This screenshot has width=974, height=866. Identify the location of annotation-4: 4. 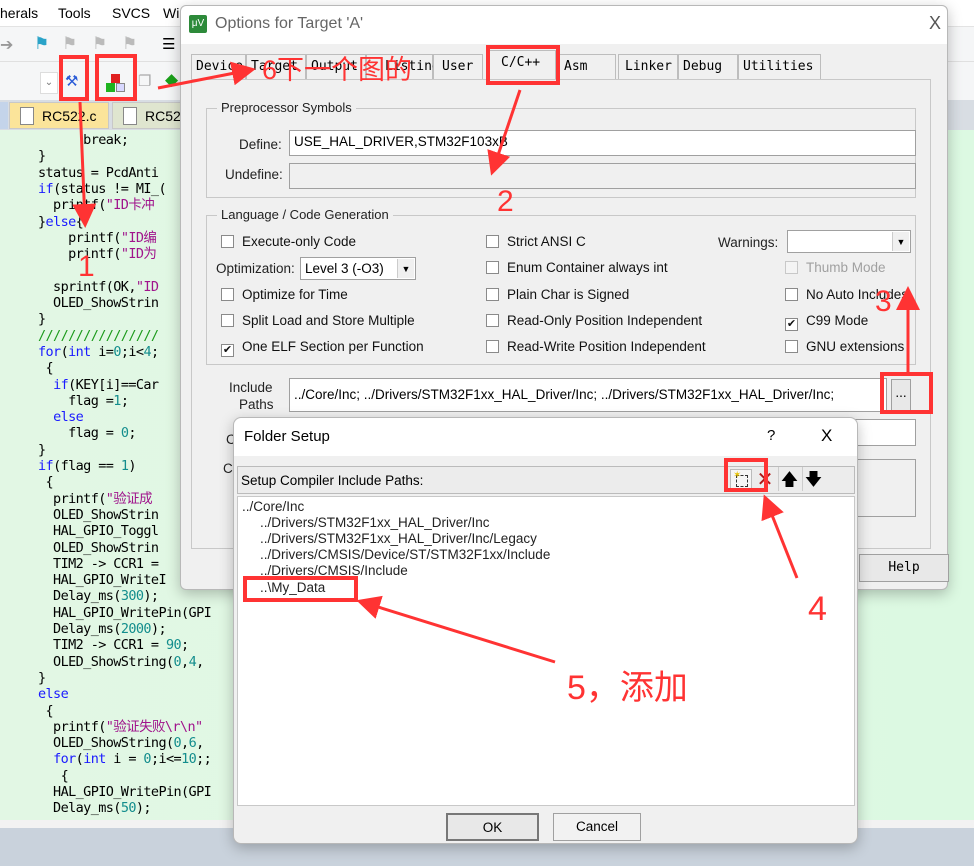
(817, 609).